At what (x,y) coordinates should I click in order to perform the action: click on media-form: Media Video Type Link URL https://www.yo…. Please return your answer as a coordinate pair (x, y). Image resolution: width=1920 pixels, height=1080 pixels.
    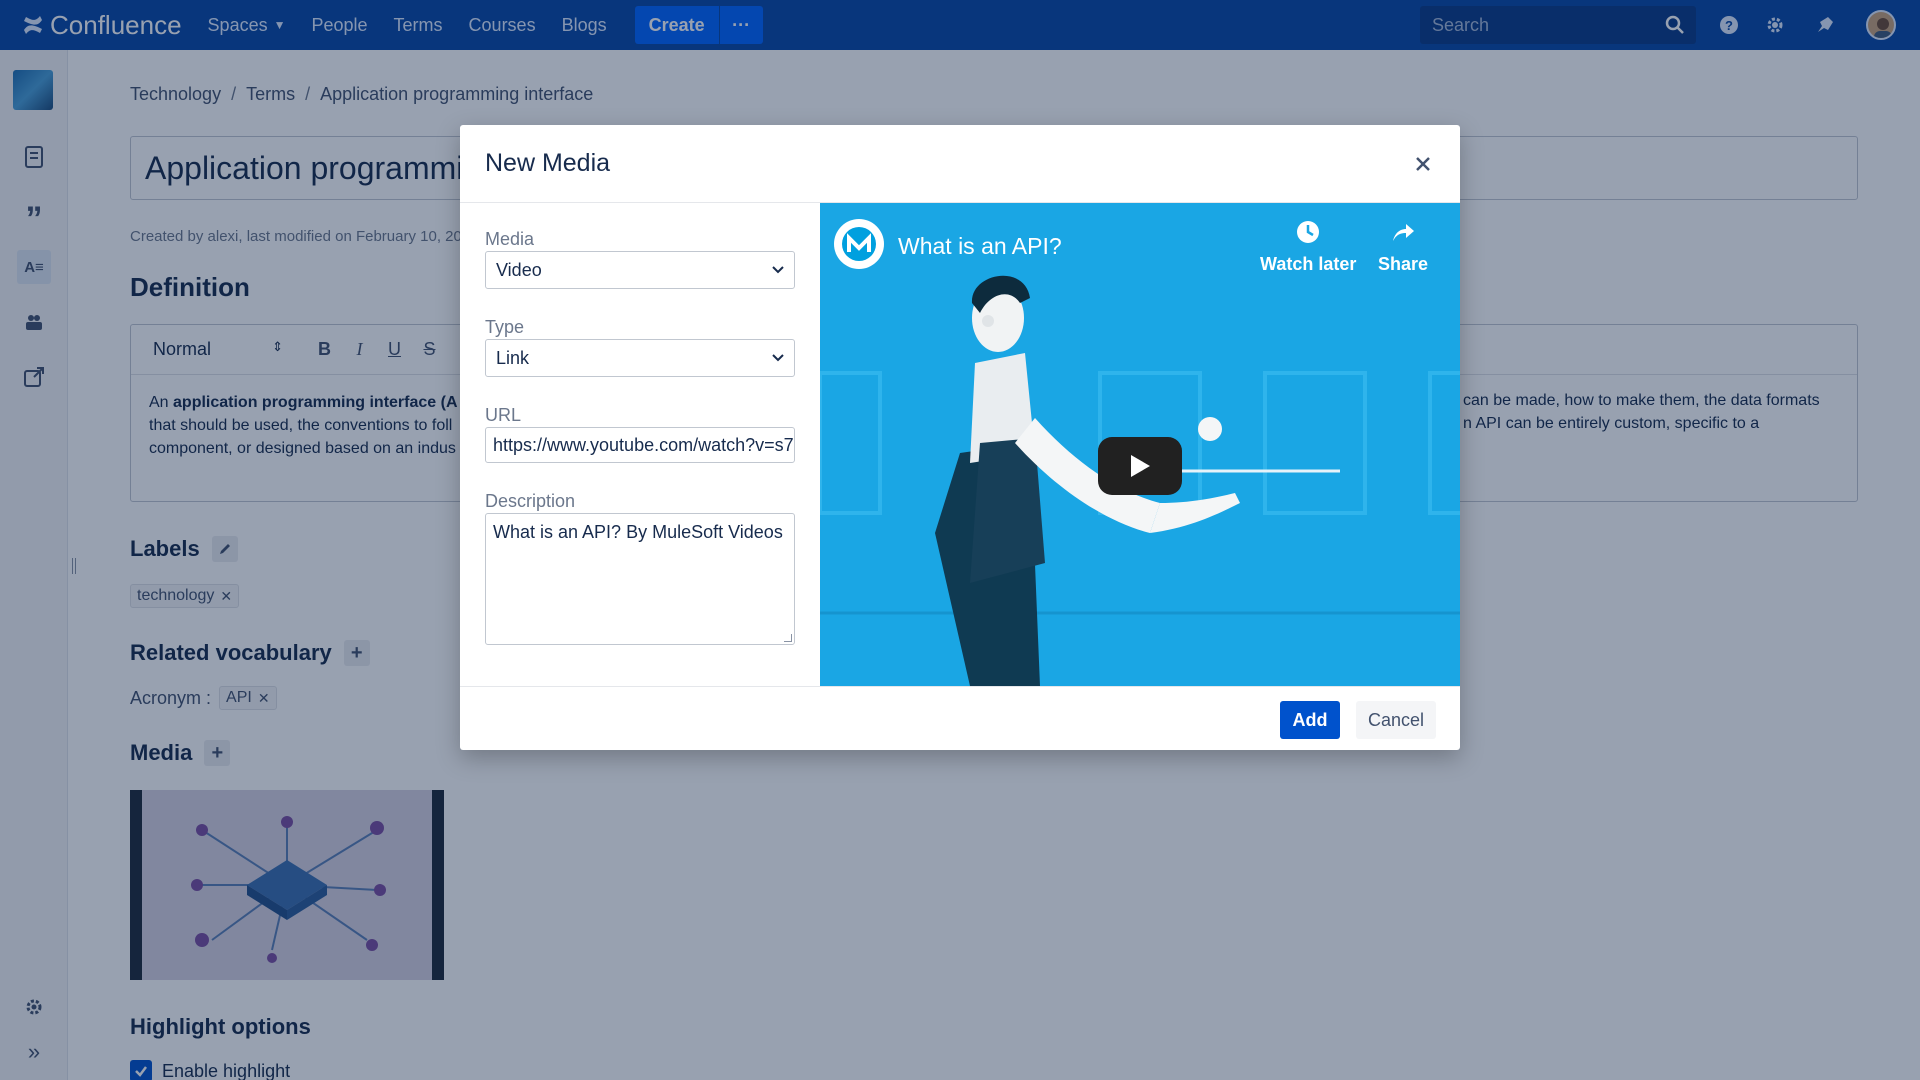
    Looking at the image, I should click on (645, 424).